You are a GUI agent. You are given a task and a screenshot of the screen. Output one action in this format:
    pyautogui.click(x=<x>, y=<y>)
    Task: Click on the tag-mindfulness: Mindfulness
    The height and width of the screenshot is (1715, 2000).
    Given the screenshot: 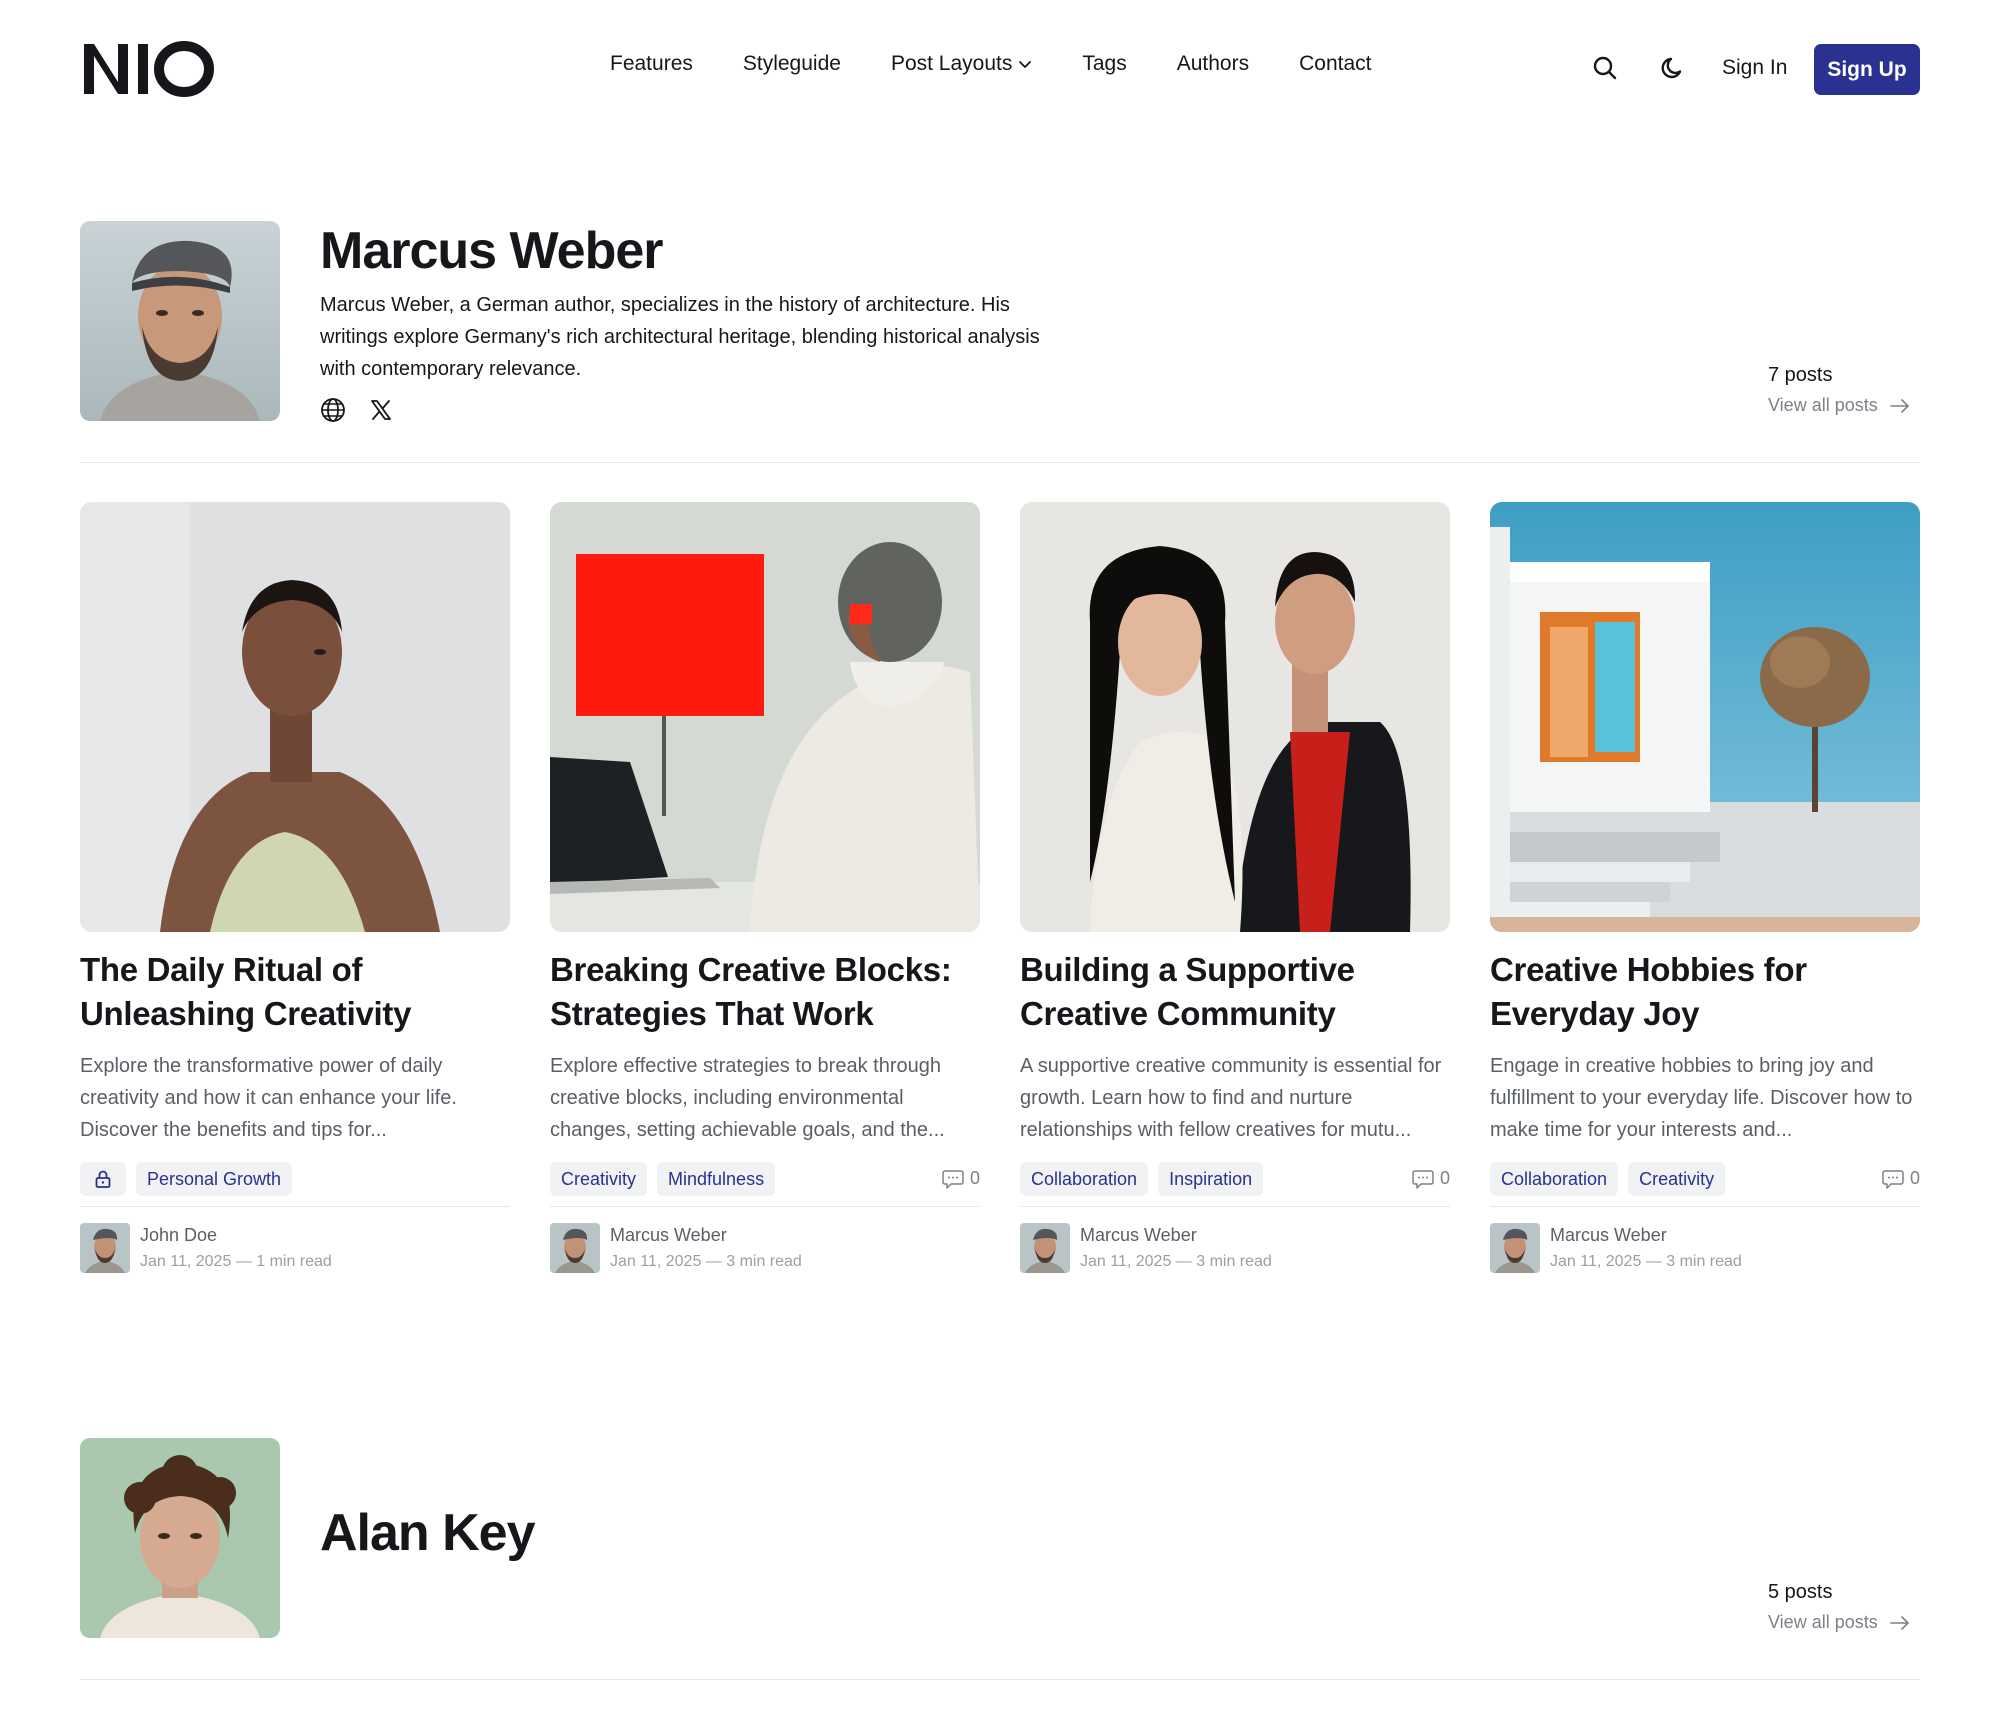 What is the action you would take?
    pyautogui.click(x=716, y=1179)
    